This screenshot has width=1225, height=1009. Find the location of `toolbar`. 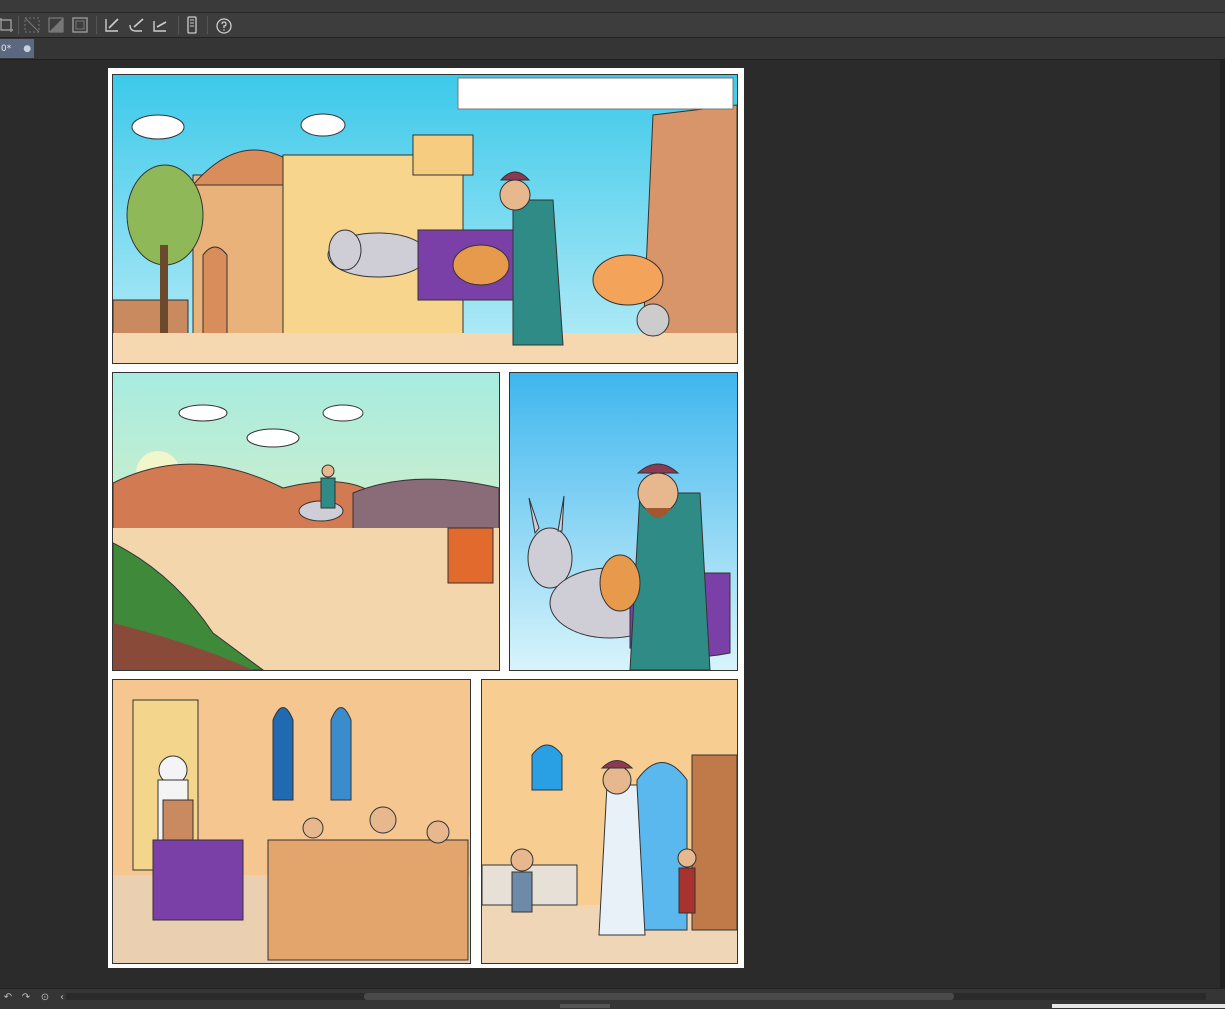

toolbar is located at coordinates (612, 25).